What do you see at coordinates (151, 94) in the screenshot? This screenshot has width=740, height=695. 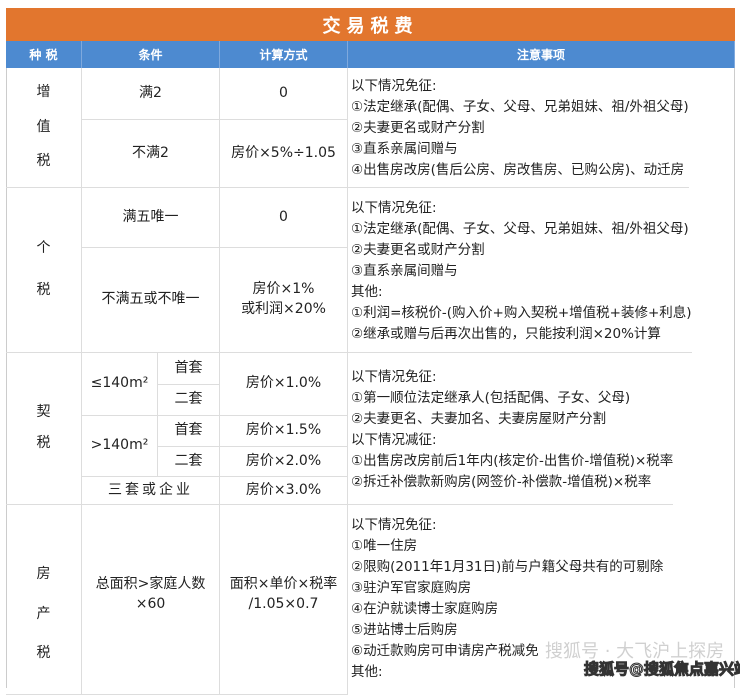 I see `vat-condition: 满2` at bounding box center [151, 94].